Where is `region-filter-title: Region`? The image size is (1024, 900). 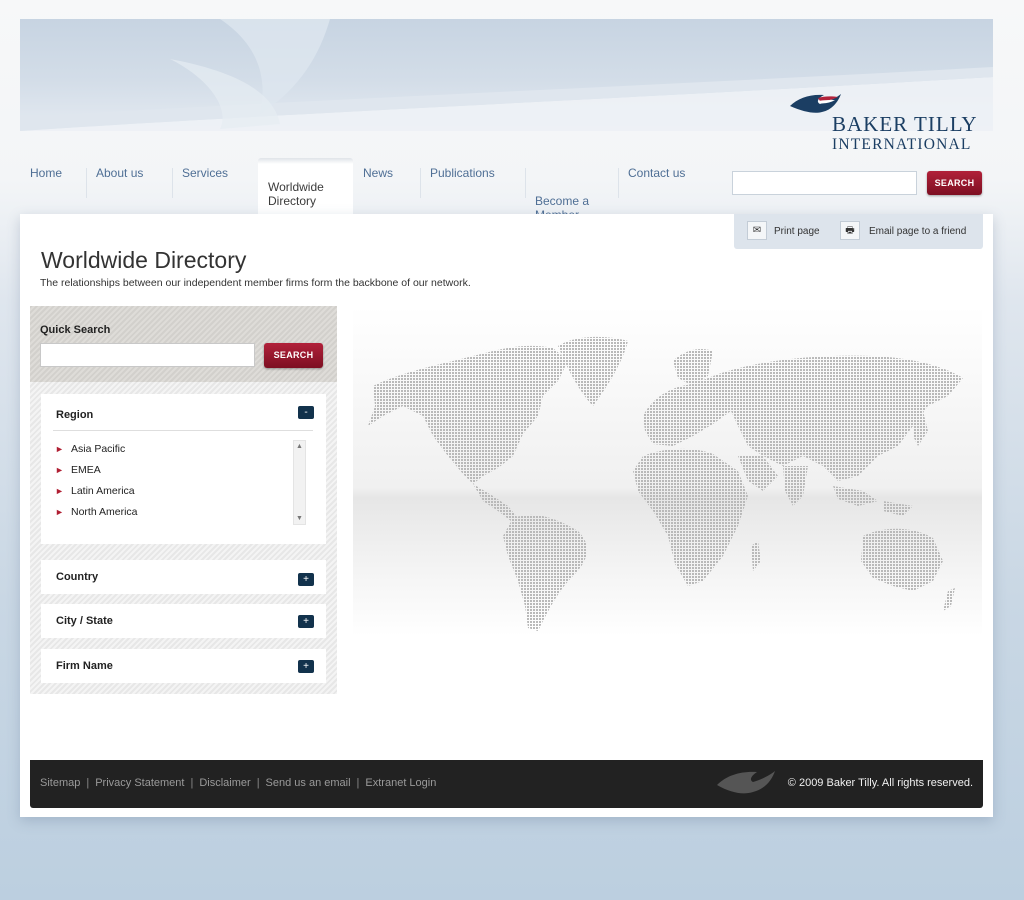
region-filter-title: Region is located at coordinates (75, 415).